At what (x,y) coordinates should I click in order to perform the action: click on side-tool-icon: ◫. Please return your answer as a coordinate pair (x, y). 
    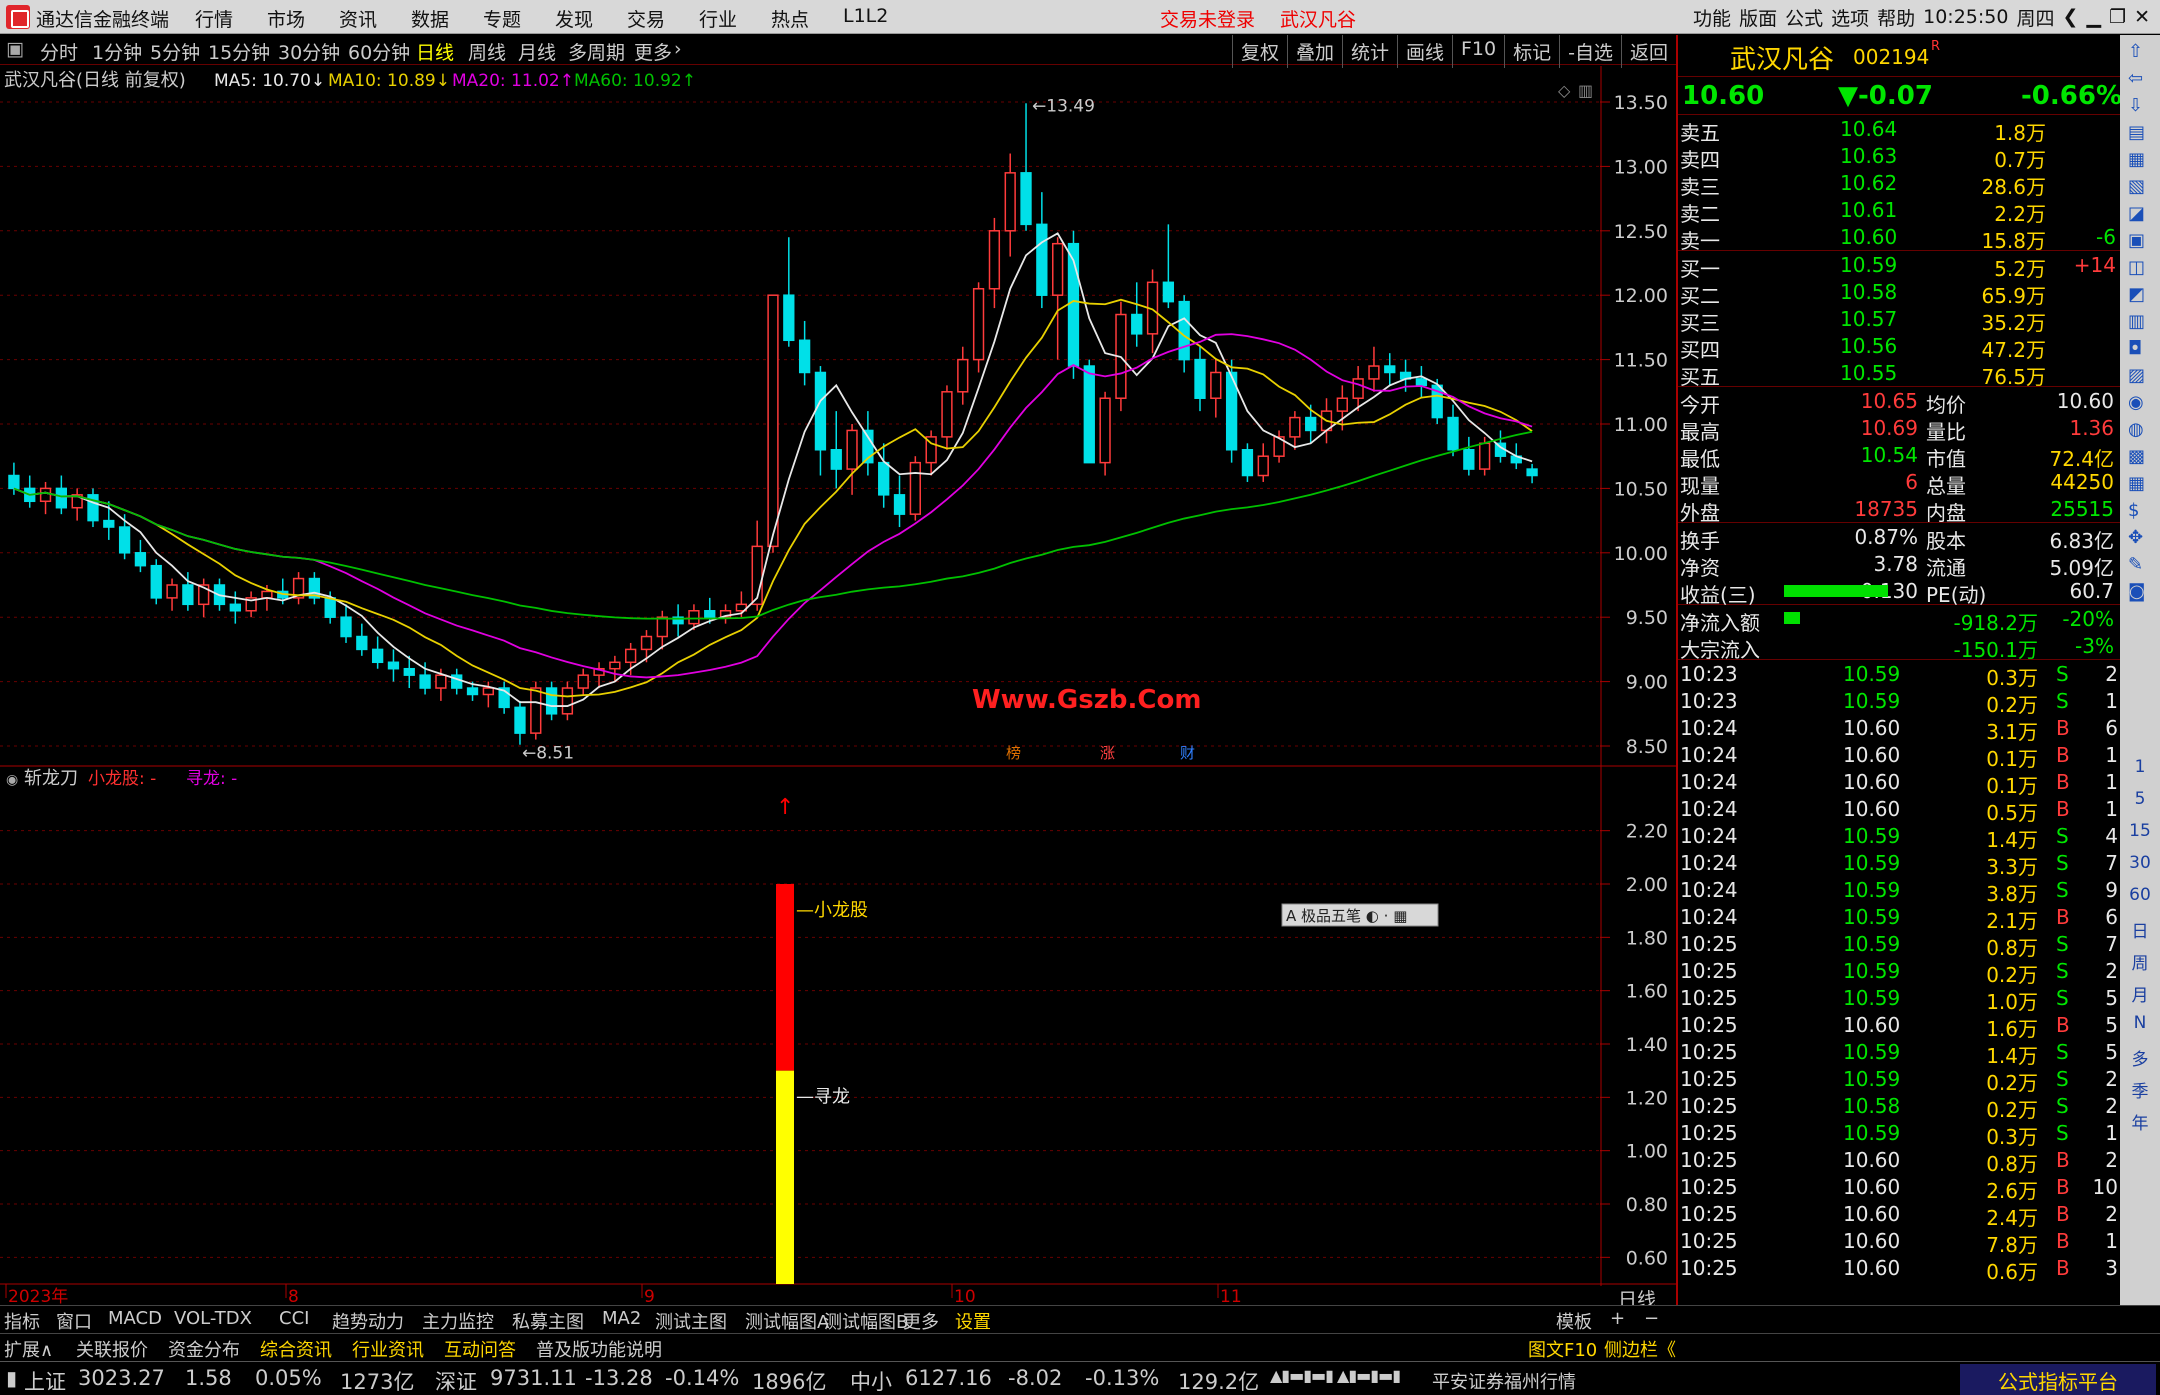
    Looking at the image, I should click on (2136, 267).